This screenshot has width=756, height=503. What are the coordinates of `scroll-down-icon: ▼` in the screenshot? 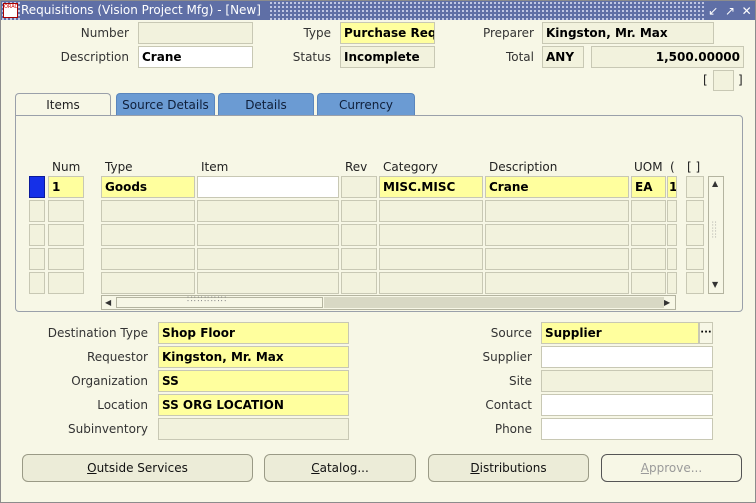 It's located at (715, 285).